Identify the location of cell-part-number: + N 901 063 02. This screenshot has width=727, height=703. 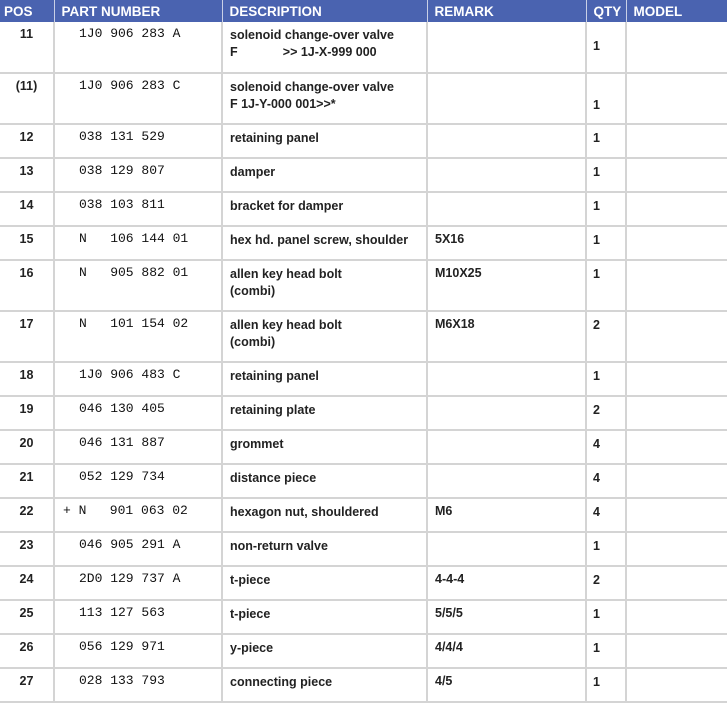
(138, 515).